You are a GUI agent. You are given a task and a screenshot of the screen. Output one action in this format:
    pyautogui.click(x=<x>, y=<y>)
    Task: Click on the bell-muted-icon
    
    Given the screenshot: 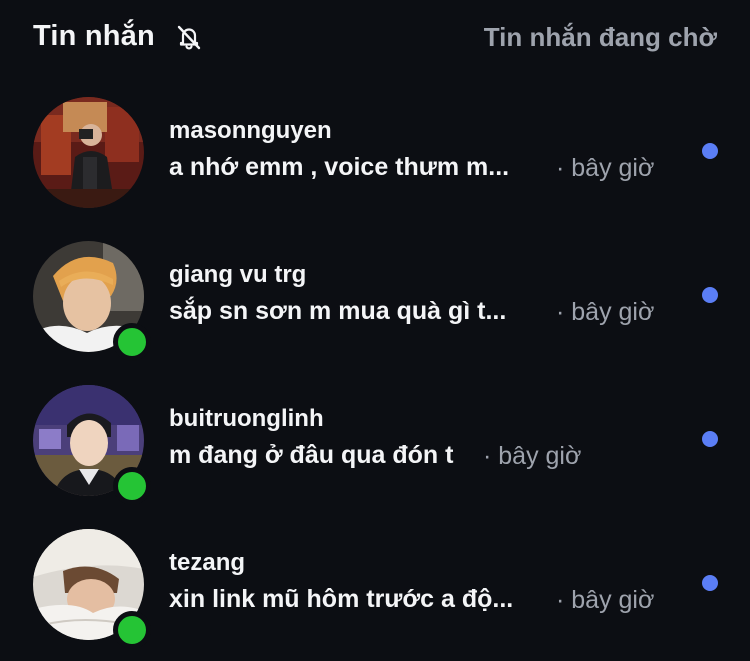 What is the action you would take?
    pyautogui.click(x=189, y=37)
    